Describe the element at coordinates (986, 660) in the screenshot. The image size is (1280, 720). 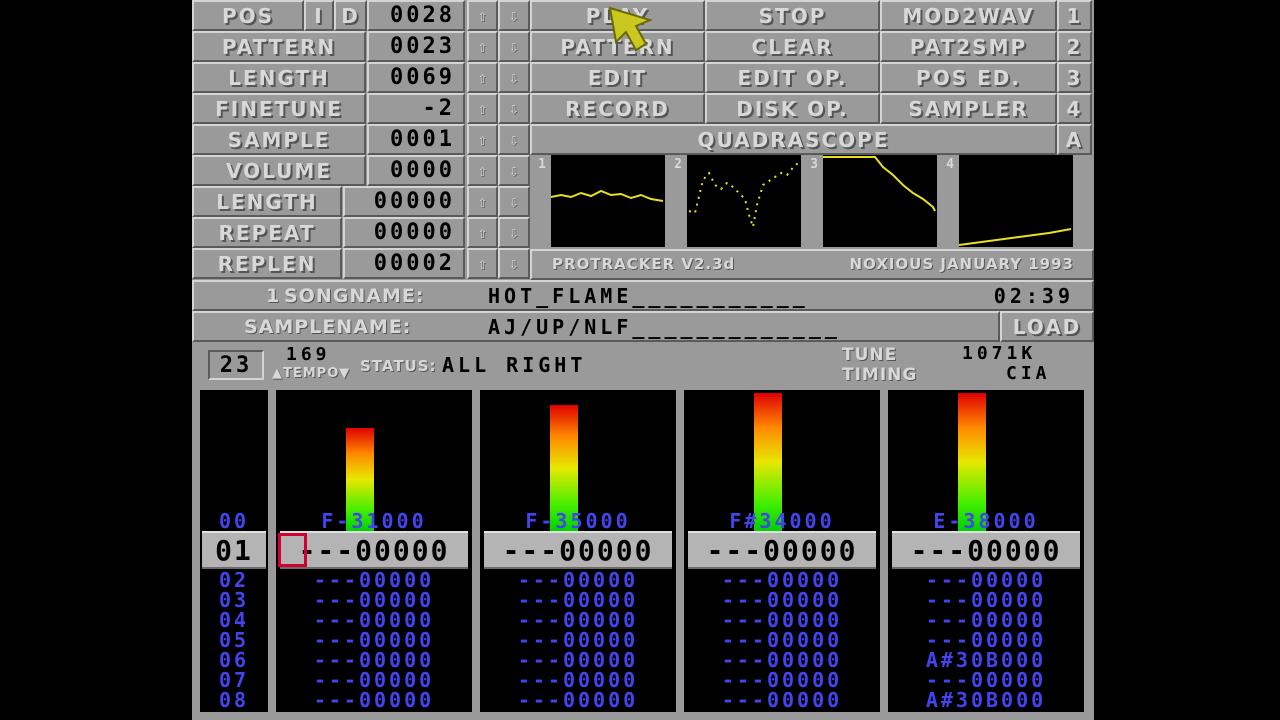
I see `channel-4-row-06: A#30B000` at that location.